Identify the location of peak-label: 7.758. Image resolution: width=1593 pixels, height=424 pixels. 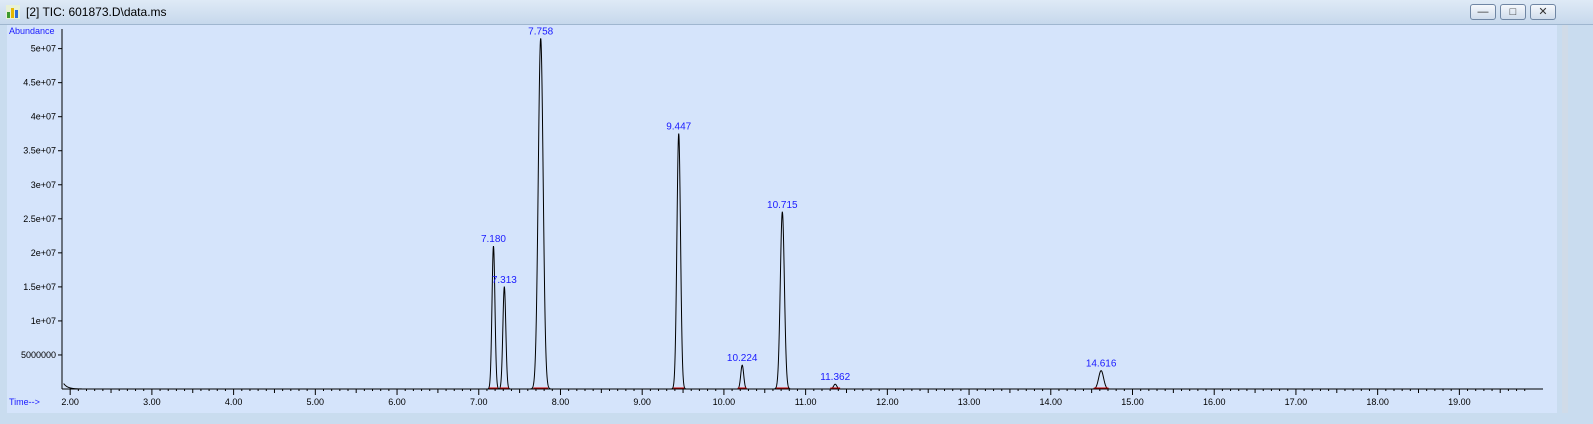
(540, 31).